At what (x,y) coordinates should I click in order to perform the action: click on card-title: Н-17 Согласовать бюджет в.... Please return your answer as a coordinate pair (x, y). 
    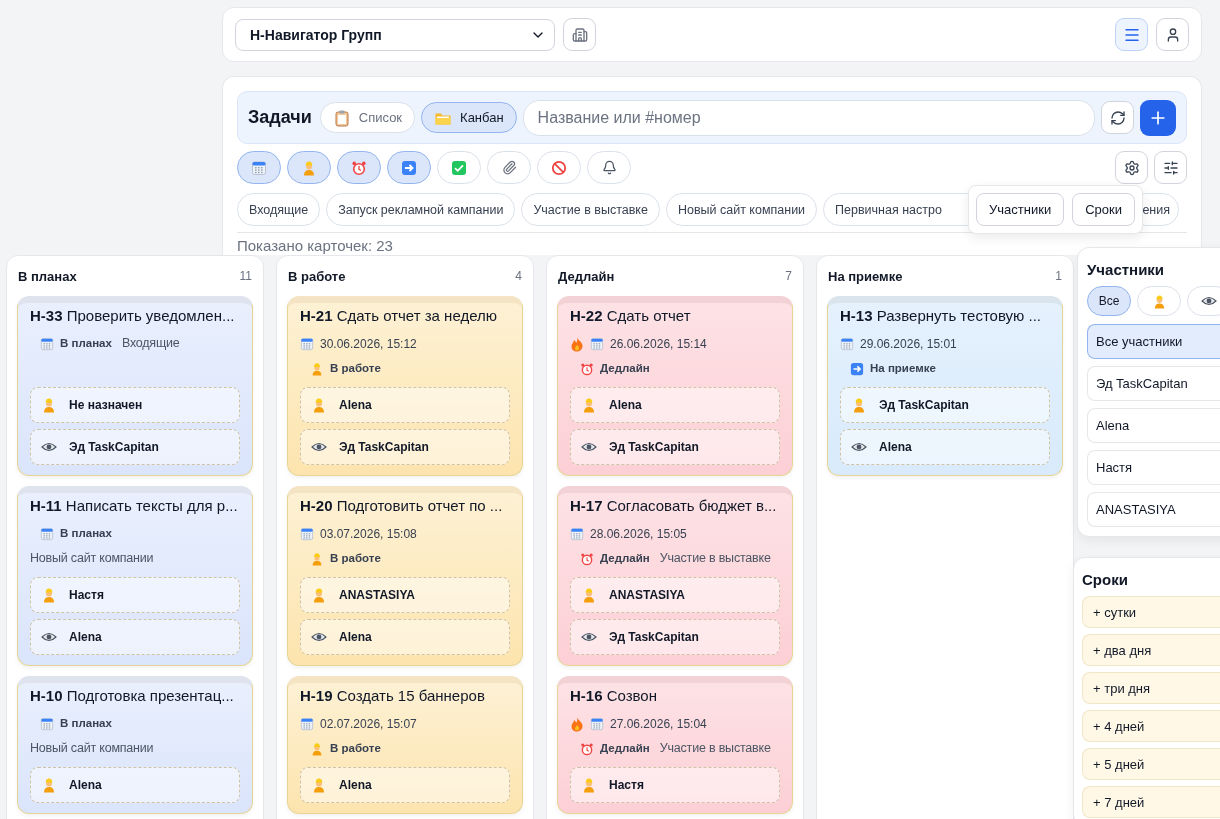
    Looking at the image, I should click on (674, 506).